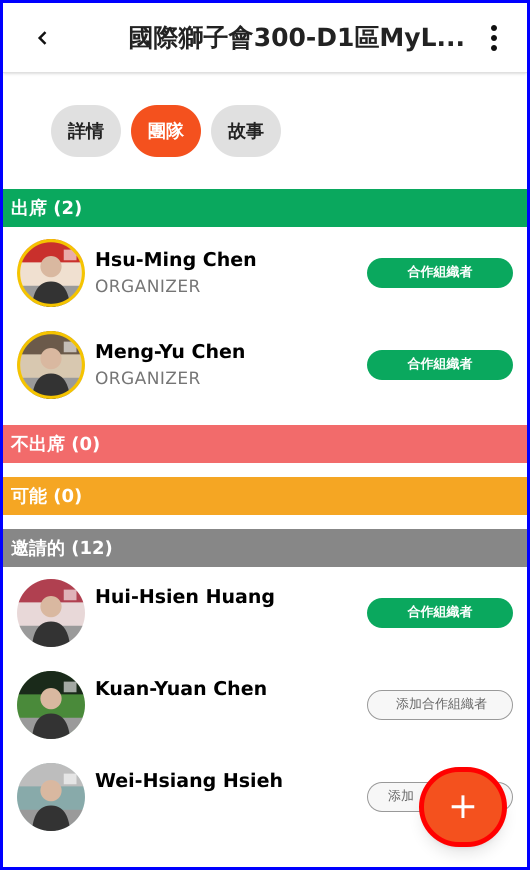  I want to click on tab: 故事, so click(246, 131).